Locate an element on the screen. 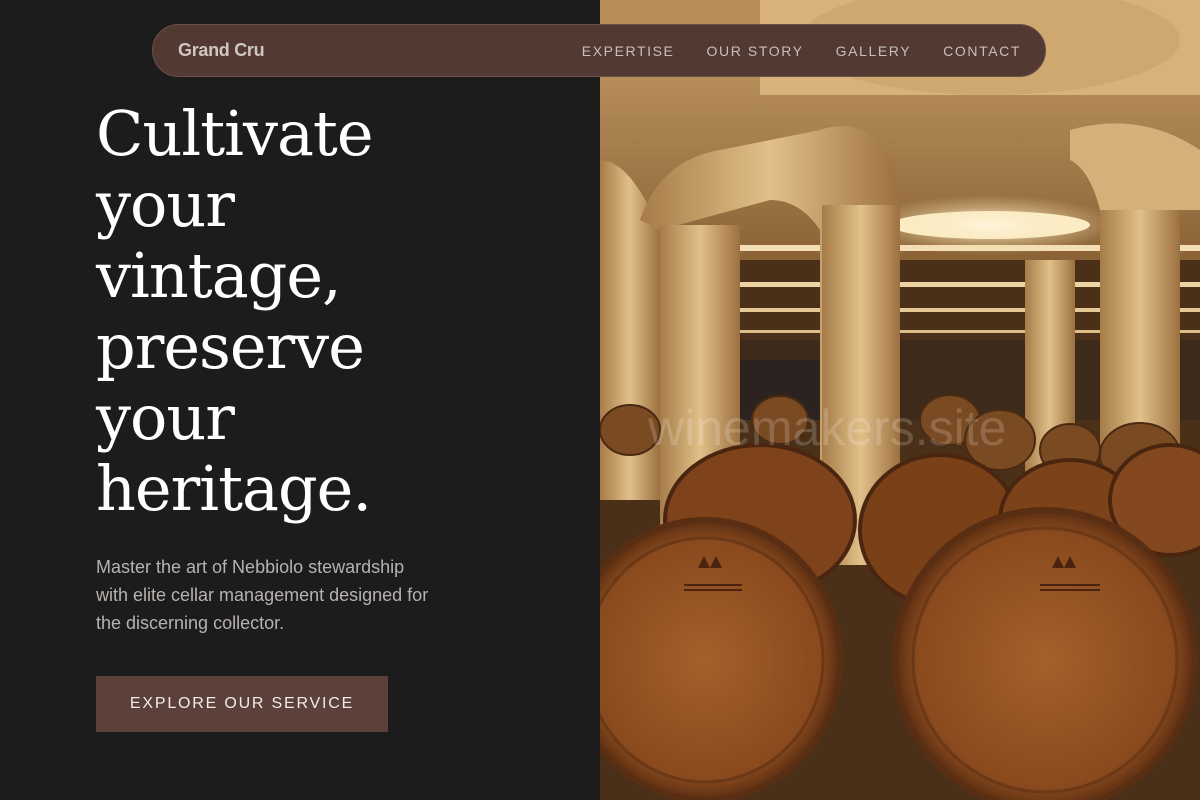 This screenshot has height=800, width=1200. nav-link-our-story: OUR STORY is located at coordinates (755, 51).